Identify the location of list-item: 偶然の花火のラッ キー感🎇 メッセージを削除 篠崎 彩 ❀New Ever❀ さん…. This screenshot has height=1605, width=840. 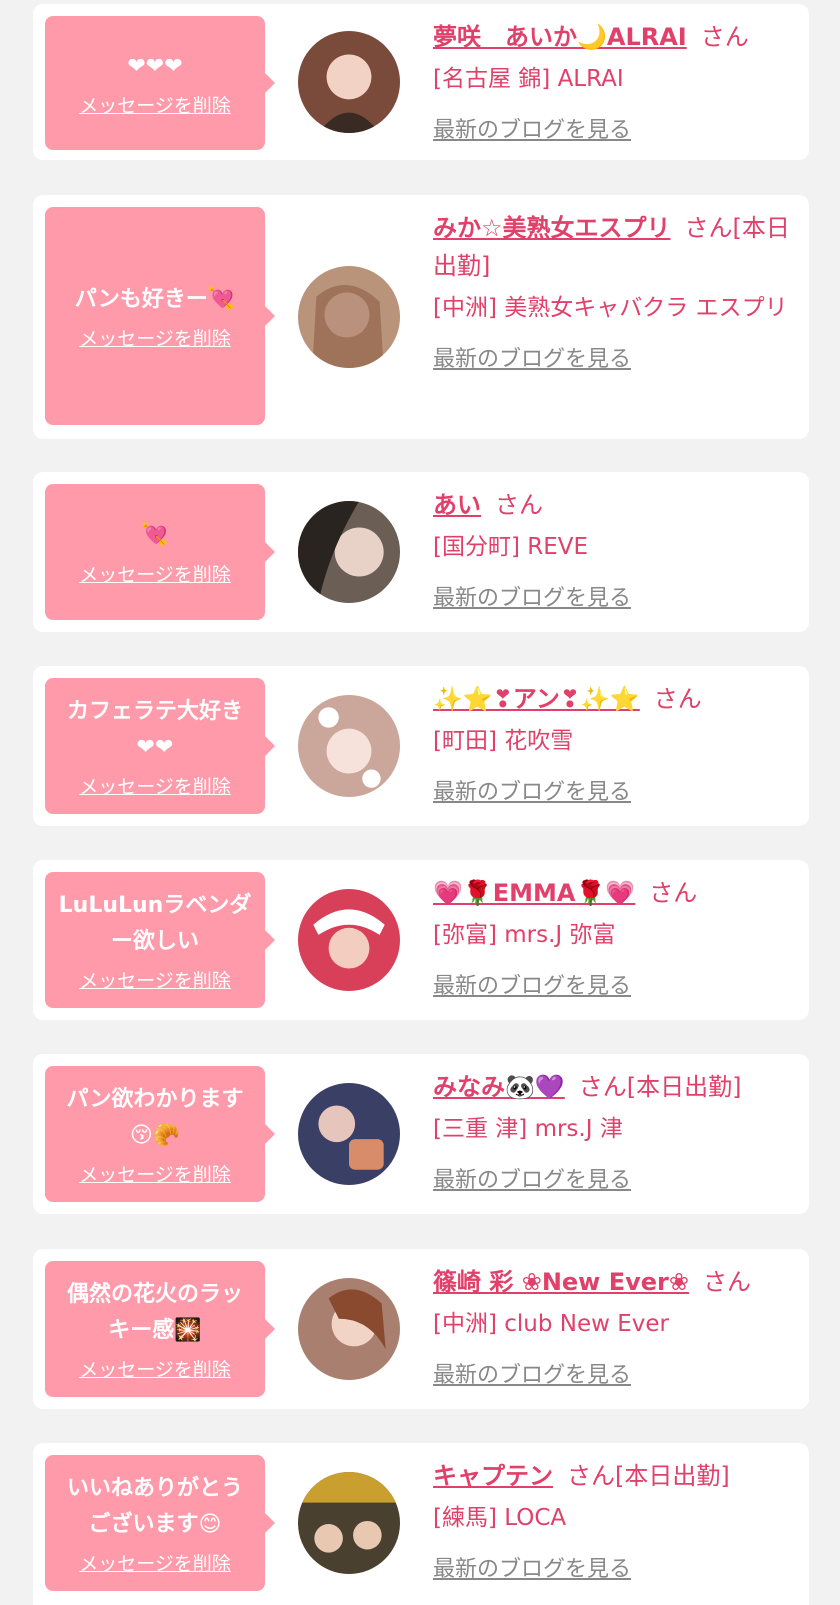
(421, 1329).